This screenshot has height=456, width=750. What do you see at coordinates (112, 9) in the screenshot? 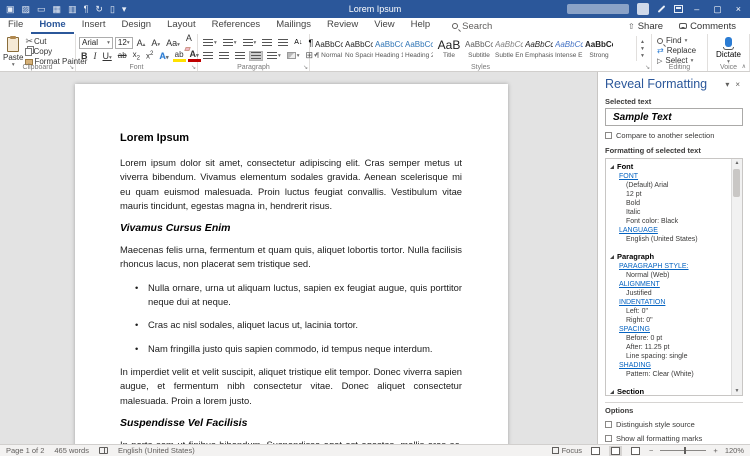
I see `new-document-icon: ▯` at bounding box center [112, 9].